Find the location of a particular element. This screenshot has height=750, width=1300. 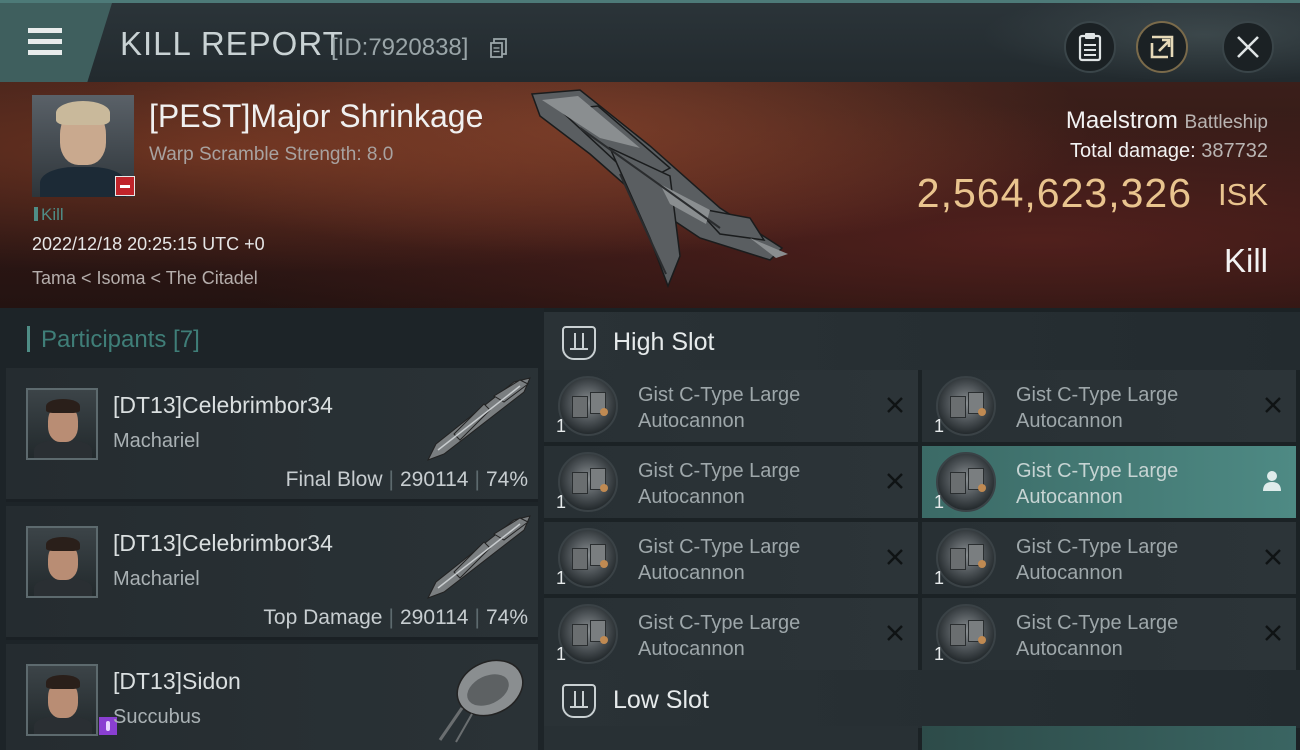

high-slot-item-selected: 1 Gist C-Type Large Autocannon is located at coordinates (1109, 482).